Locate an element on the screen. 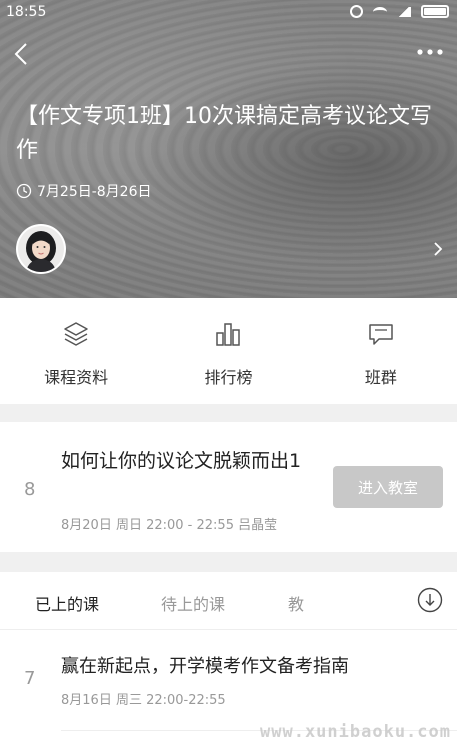 This screenshot has width=457, height=747. bar-chart-icon is located at coordinates (228, 334).